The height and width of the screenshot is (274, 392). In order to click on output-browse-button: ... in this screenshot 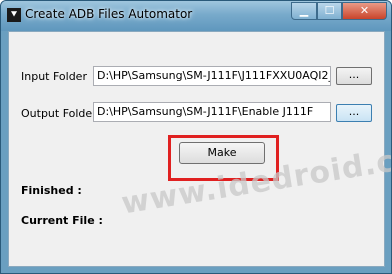, I will do `click(354, 113)`.